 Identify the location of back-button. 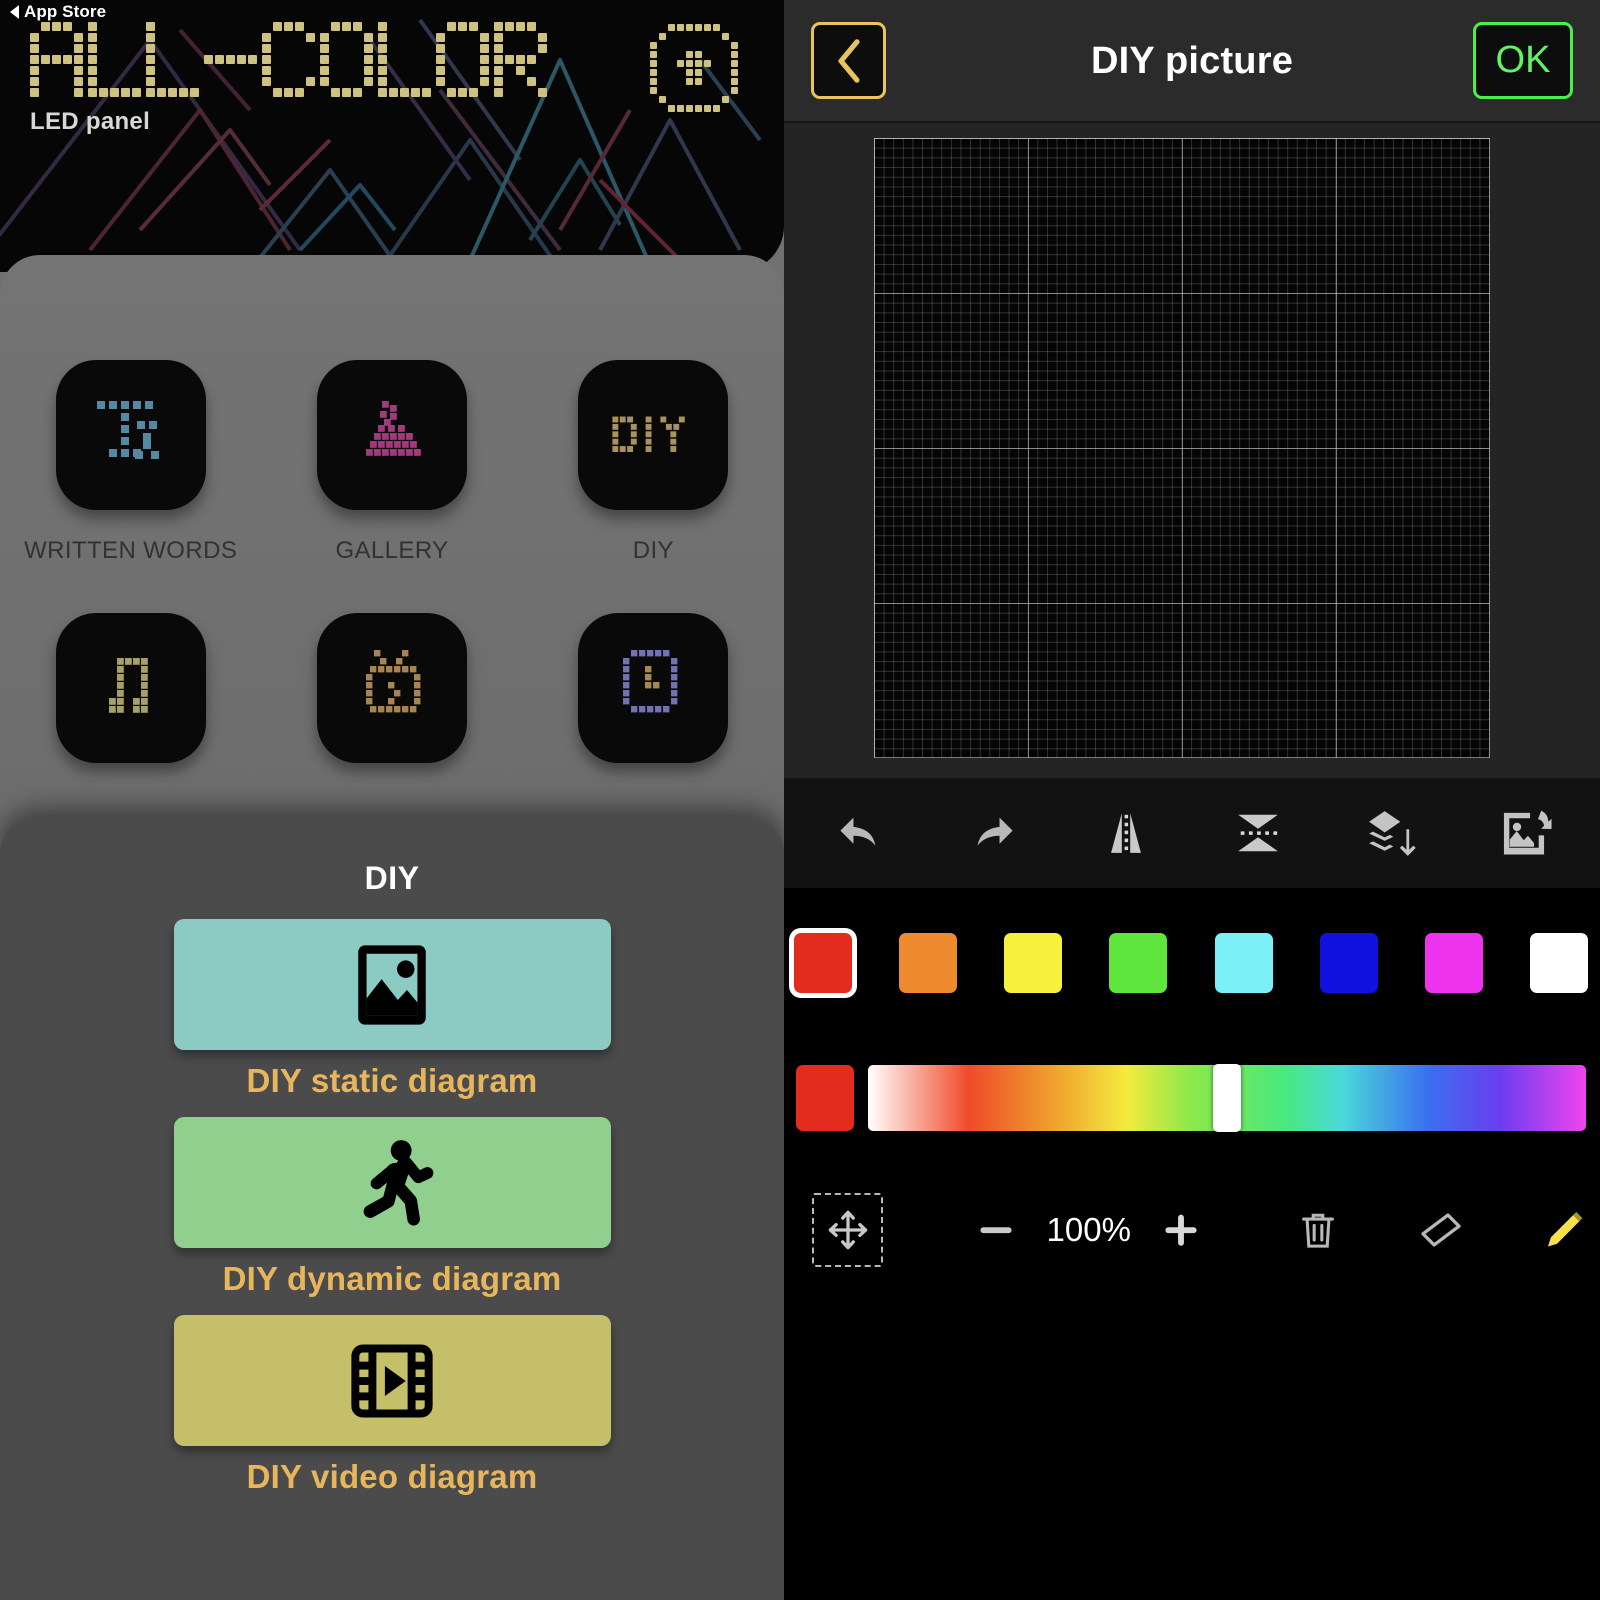
(848, 60).